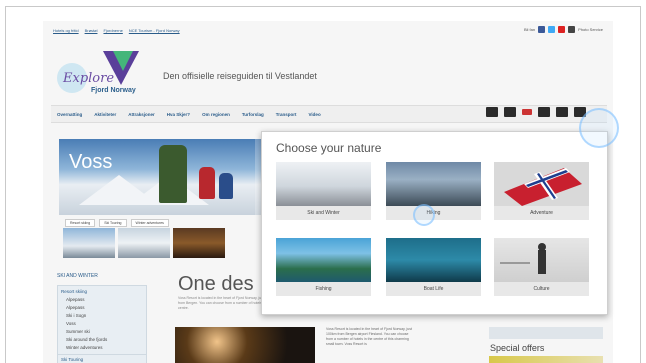 The image size is (646, 363). Describe the element at coordinates (69, 114) in the screenshot. I see `nav-item: Overnatting` at that location.